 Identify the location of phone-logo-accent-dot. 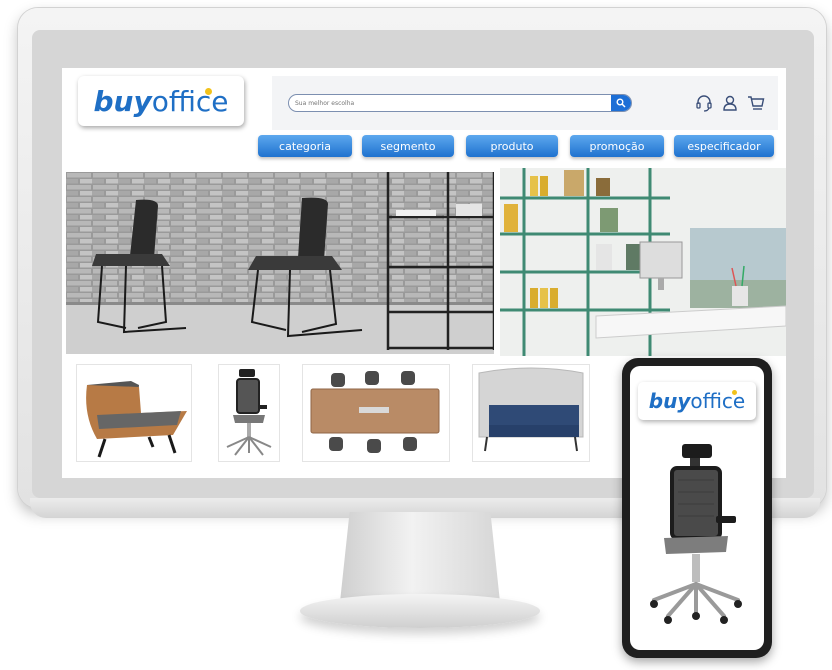
(734, 392).